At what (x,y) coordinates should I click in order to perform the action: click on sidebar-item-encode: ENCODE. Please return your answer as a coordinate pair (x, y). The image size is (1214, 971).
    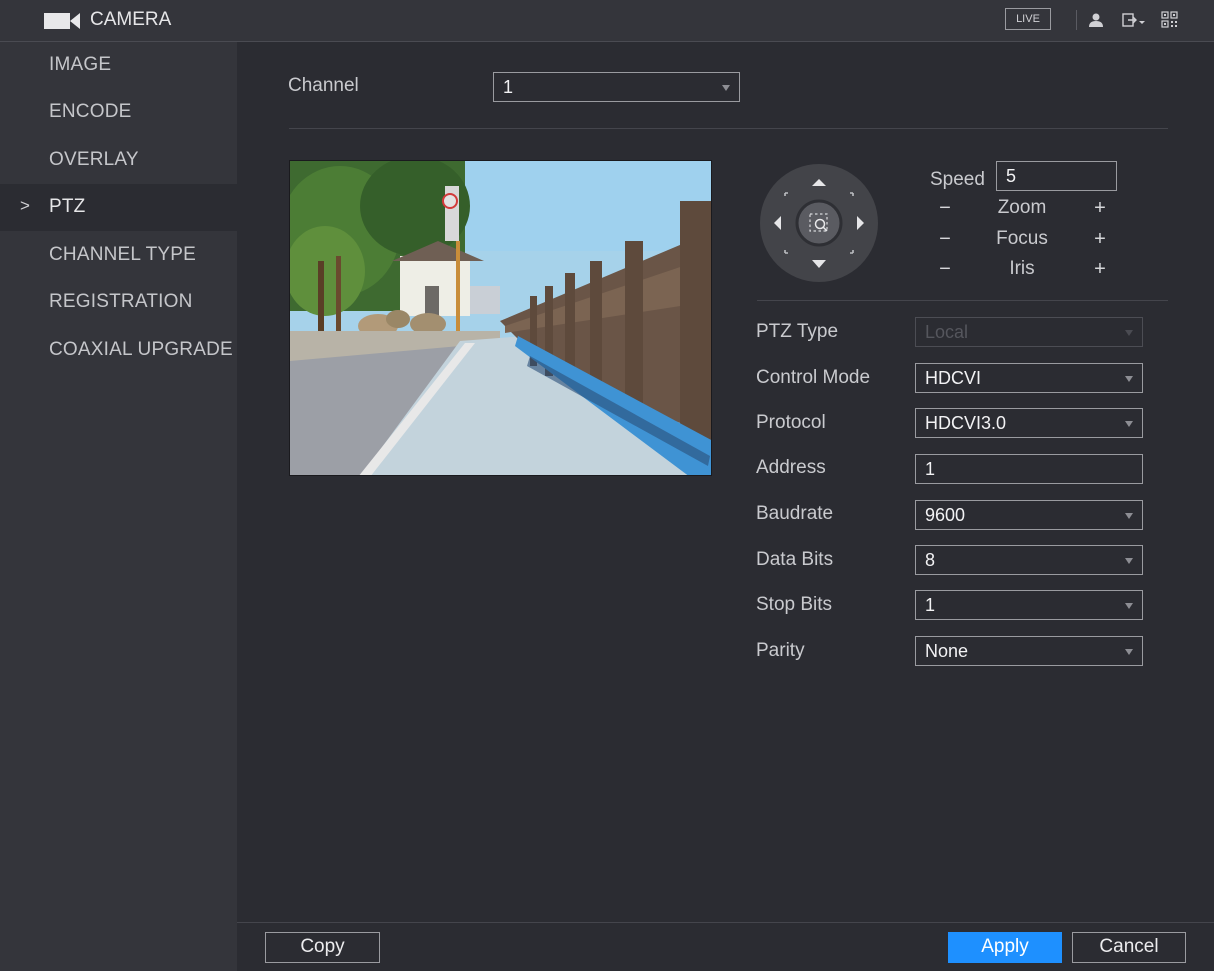
    Looking at the image, I should click on (118, 112).